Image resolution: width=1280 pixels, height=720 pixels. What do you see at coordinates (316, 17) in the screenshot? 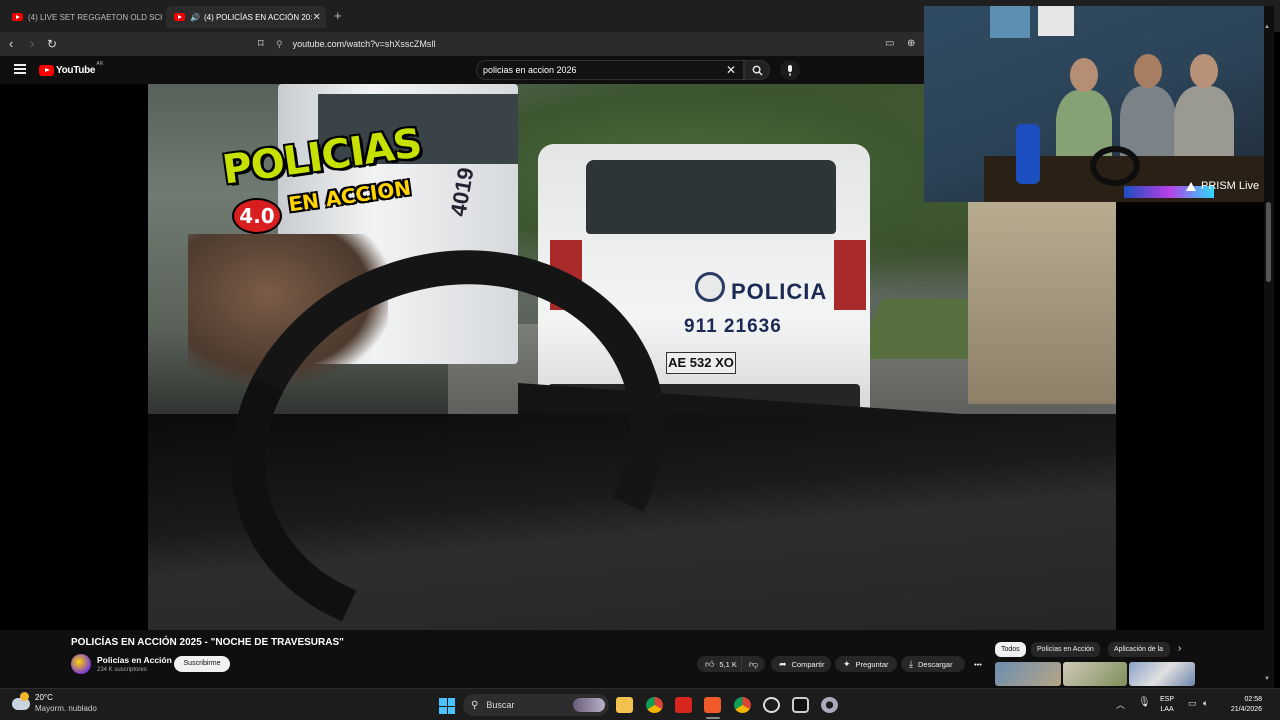
I see `close-tab-icon: ✕` at bounding box center [316, 17].